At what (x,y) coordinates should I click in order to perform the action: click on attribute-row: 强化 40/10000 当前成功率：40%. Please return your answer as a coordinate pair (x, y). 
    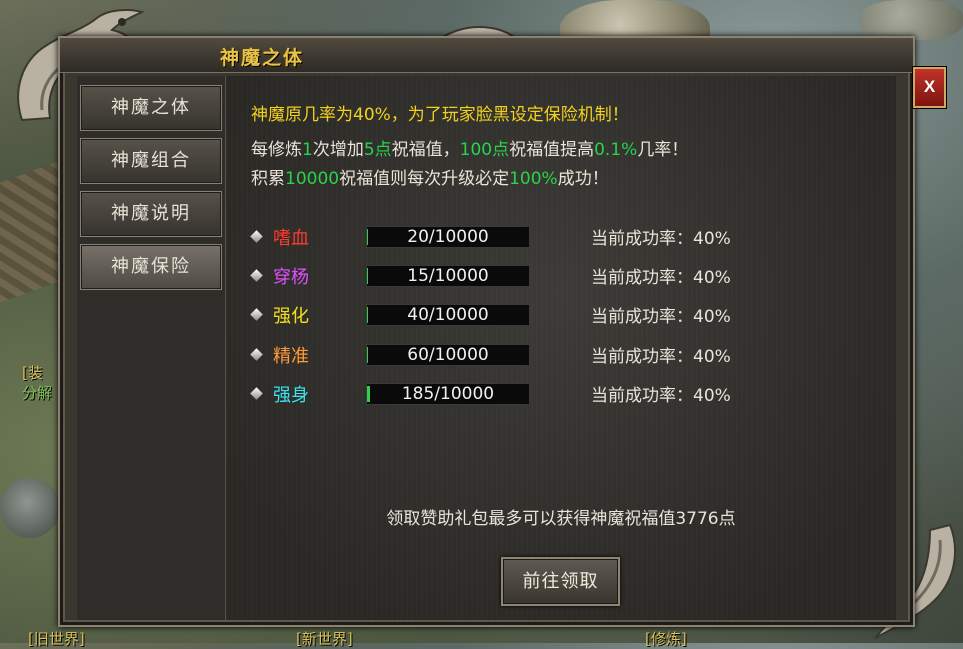
    Looking at the image, I should click on (561, 314).